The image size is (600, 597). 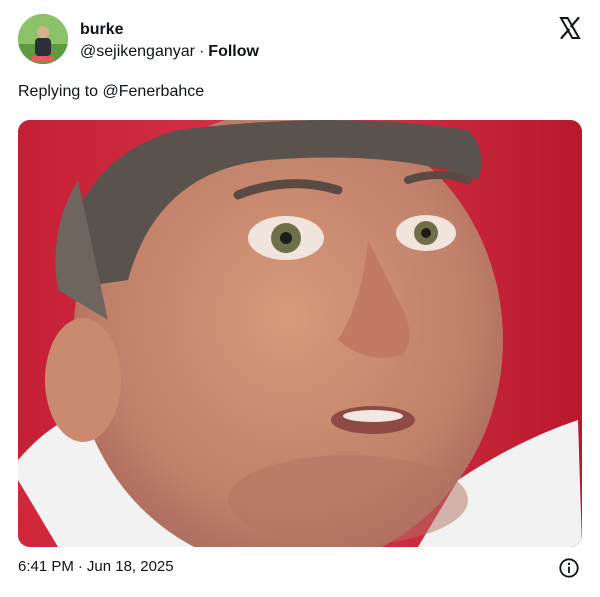 What do you see at coordinates (58, 91) in the screenshot?
I see `reply-prefix: Replying to` at bounding box center [58, 91].